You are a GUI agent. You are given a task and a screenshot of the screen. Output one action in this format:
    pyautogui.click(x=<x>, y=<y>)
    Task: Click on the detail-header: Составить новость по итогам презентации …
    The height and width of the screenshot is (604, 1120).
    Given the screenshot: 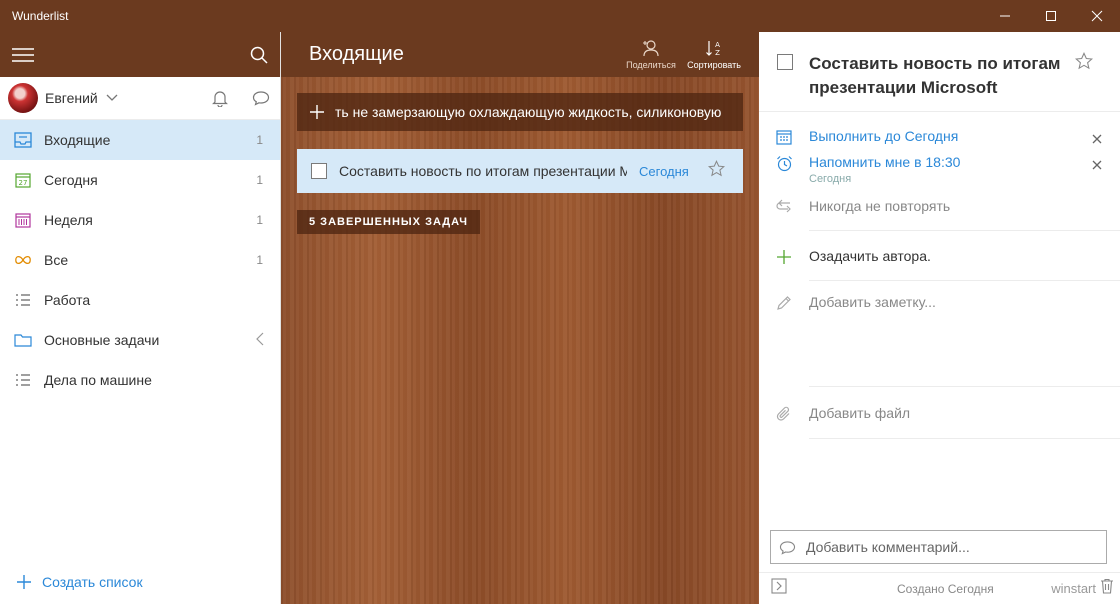 What is the action you would take?
    pyautogui.click(x=939, y=72)
    